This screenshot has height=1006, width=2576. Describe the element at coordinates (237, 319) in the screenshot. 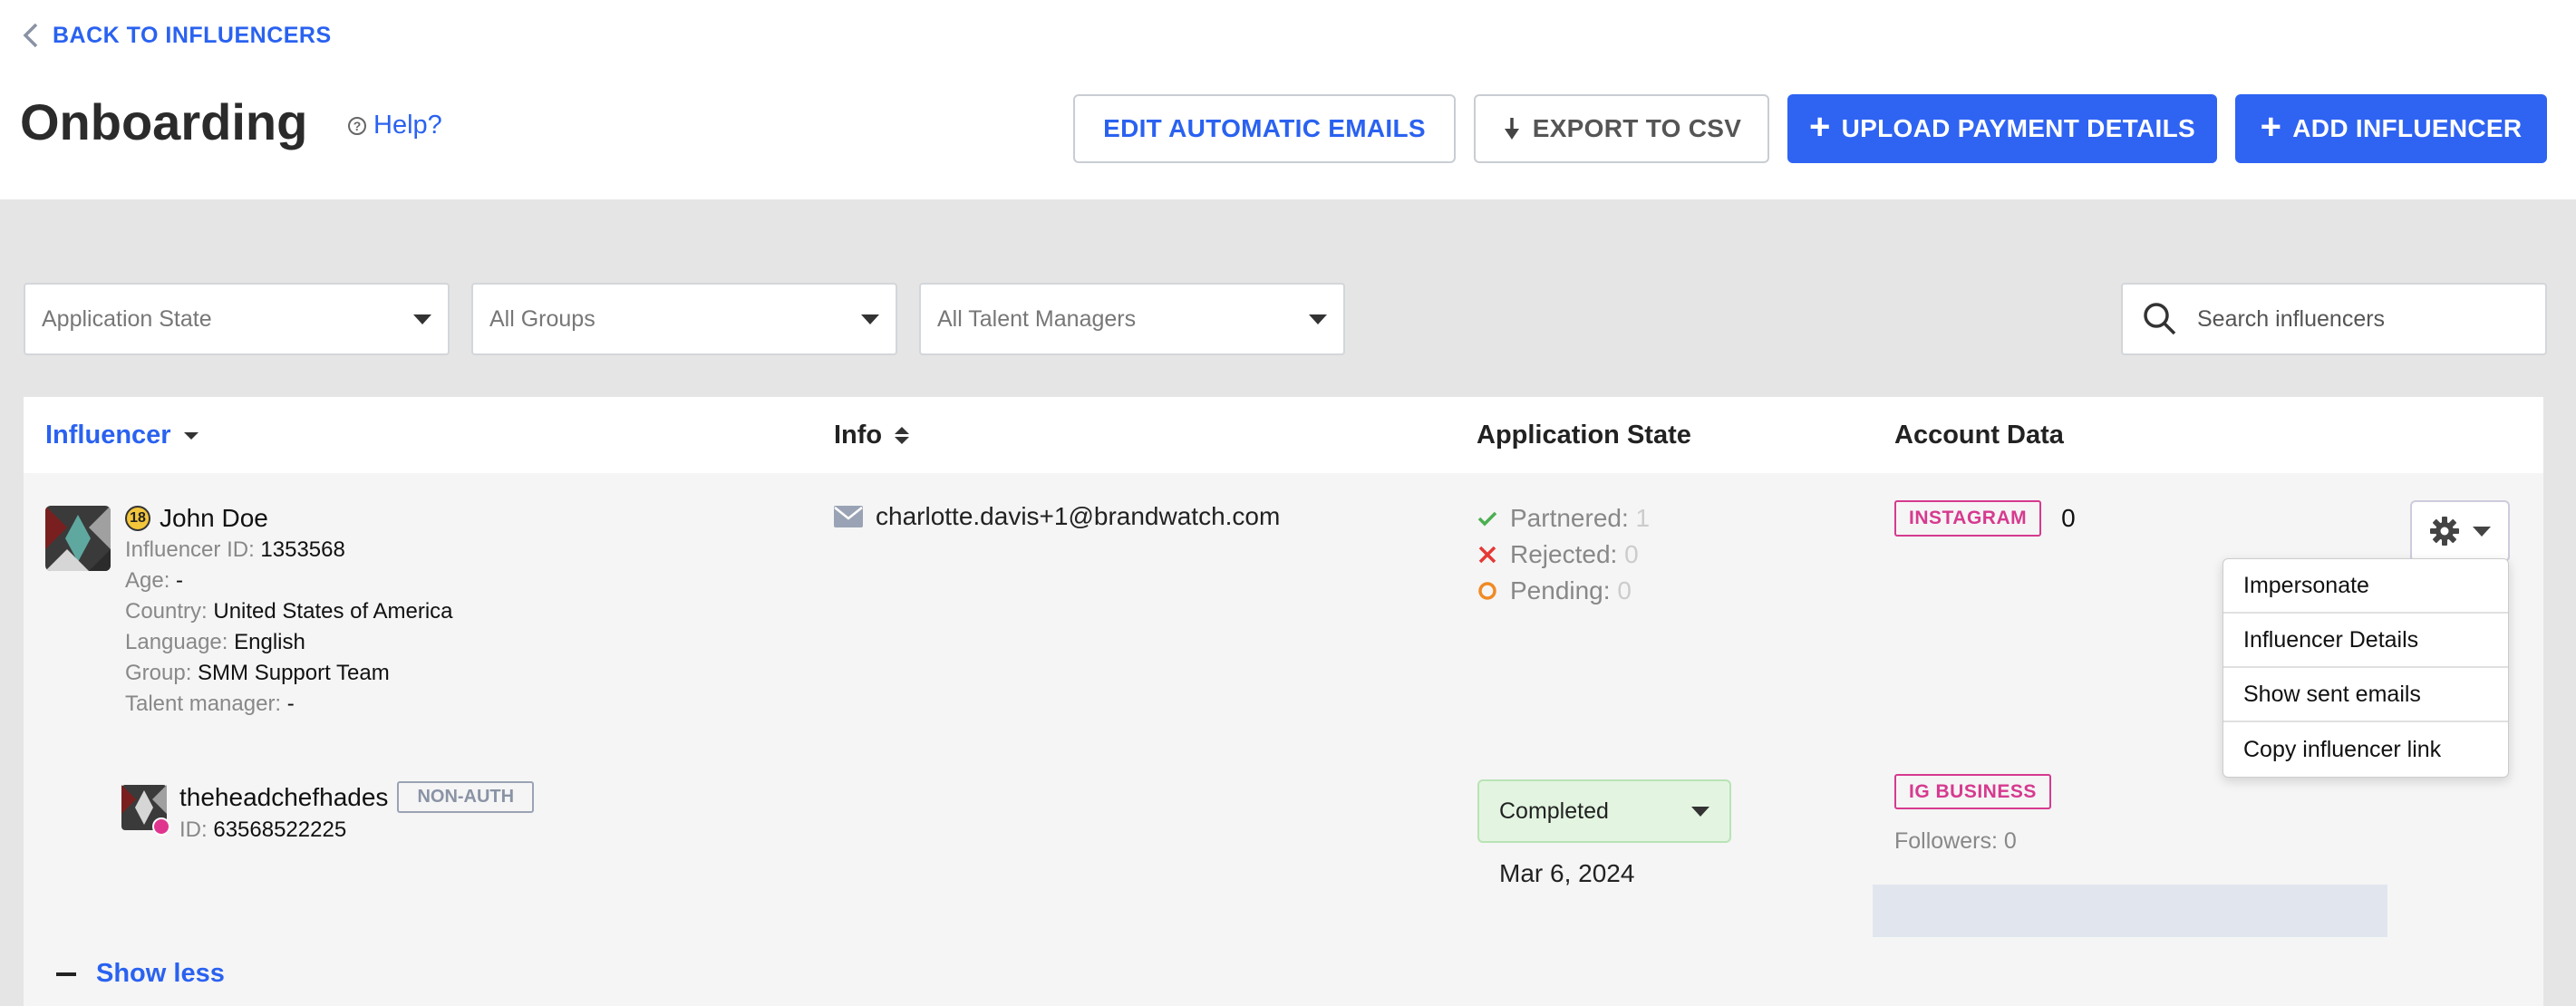

I see `application-state-filter: Application State` at that location.